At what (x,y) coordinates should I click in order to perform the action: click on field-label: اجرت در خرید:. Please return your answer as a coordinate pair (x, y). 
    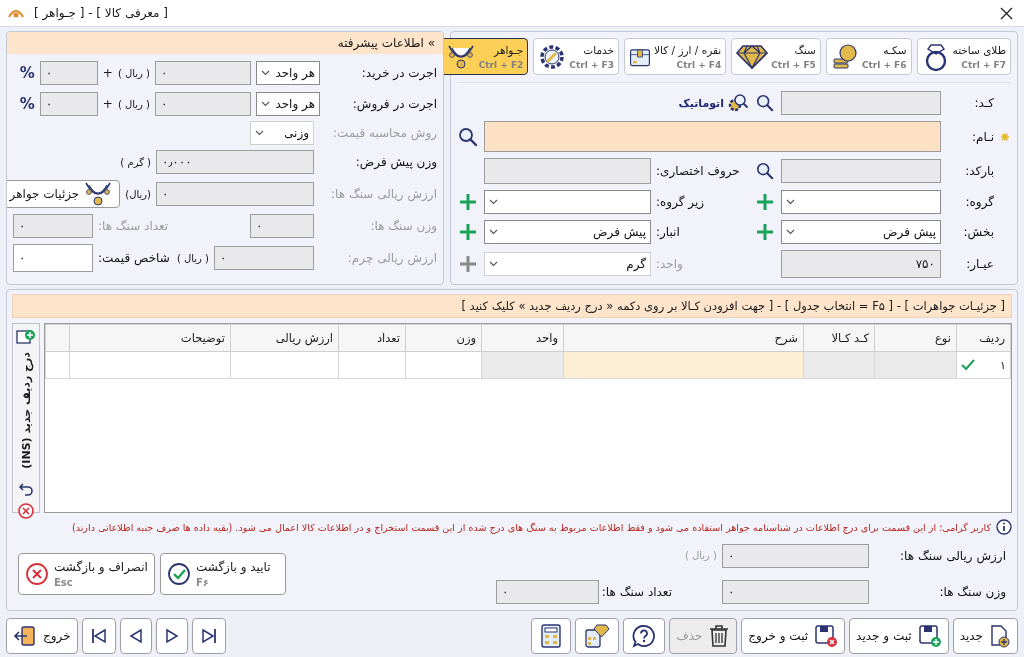
    Looking at the image, I should click on (398, 73).